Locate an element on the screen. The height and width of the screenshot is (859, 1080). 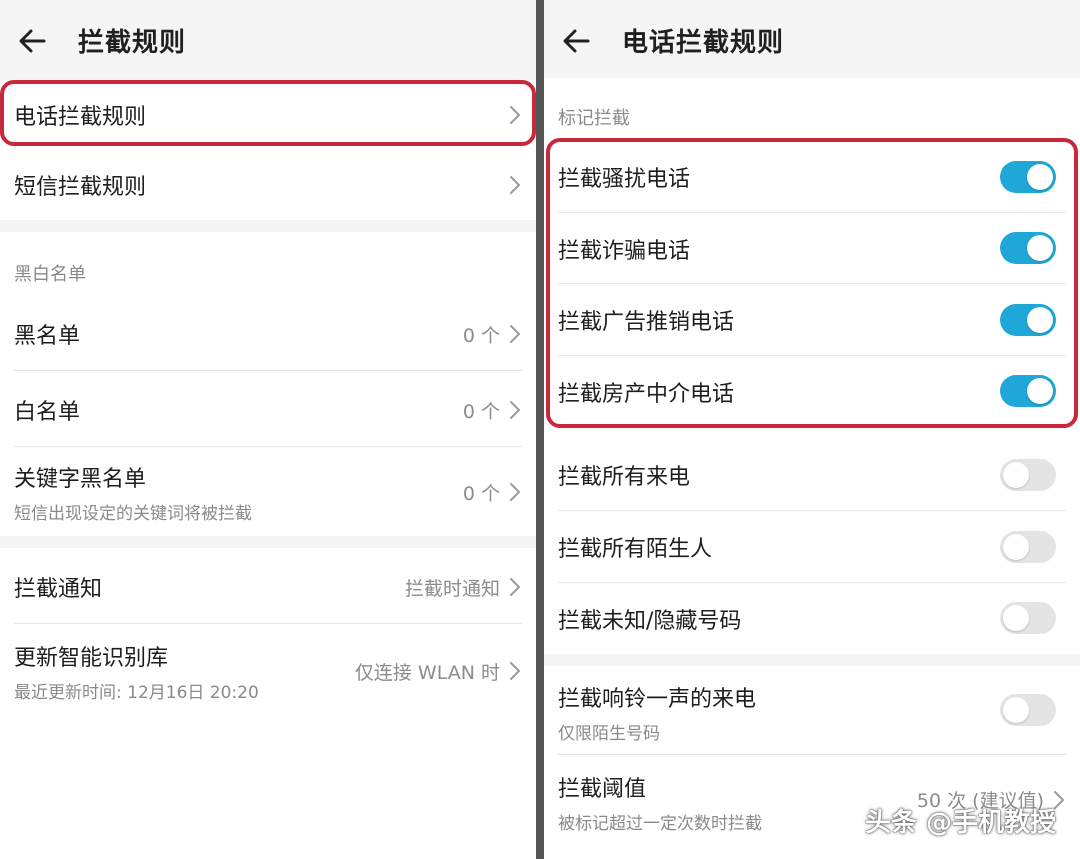
whitelist-item: 白名单 0 个 is located at coordinates (268, 410).